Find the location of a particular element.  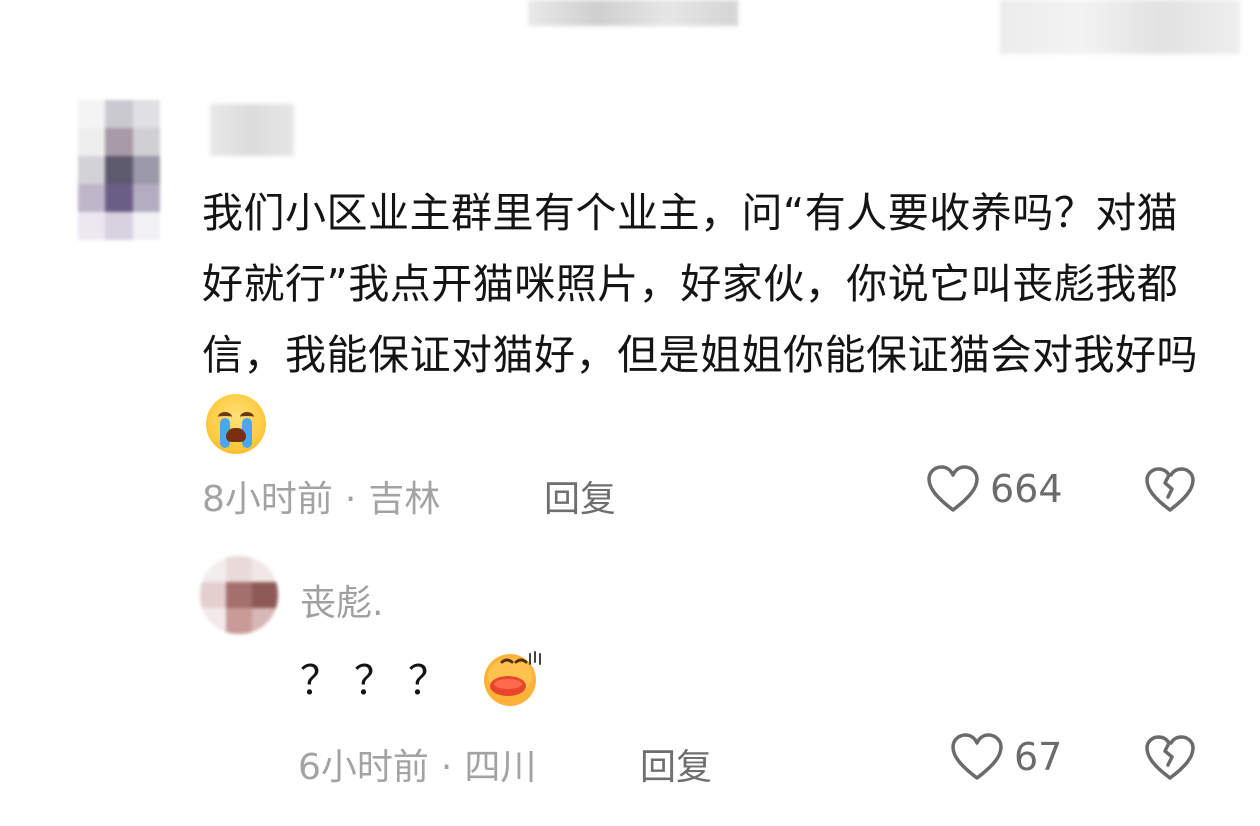

reply-text: ？？？ is located at coordinates (422, 677).